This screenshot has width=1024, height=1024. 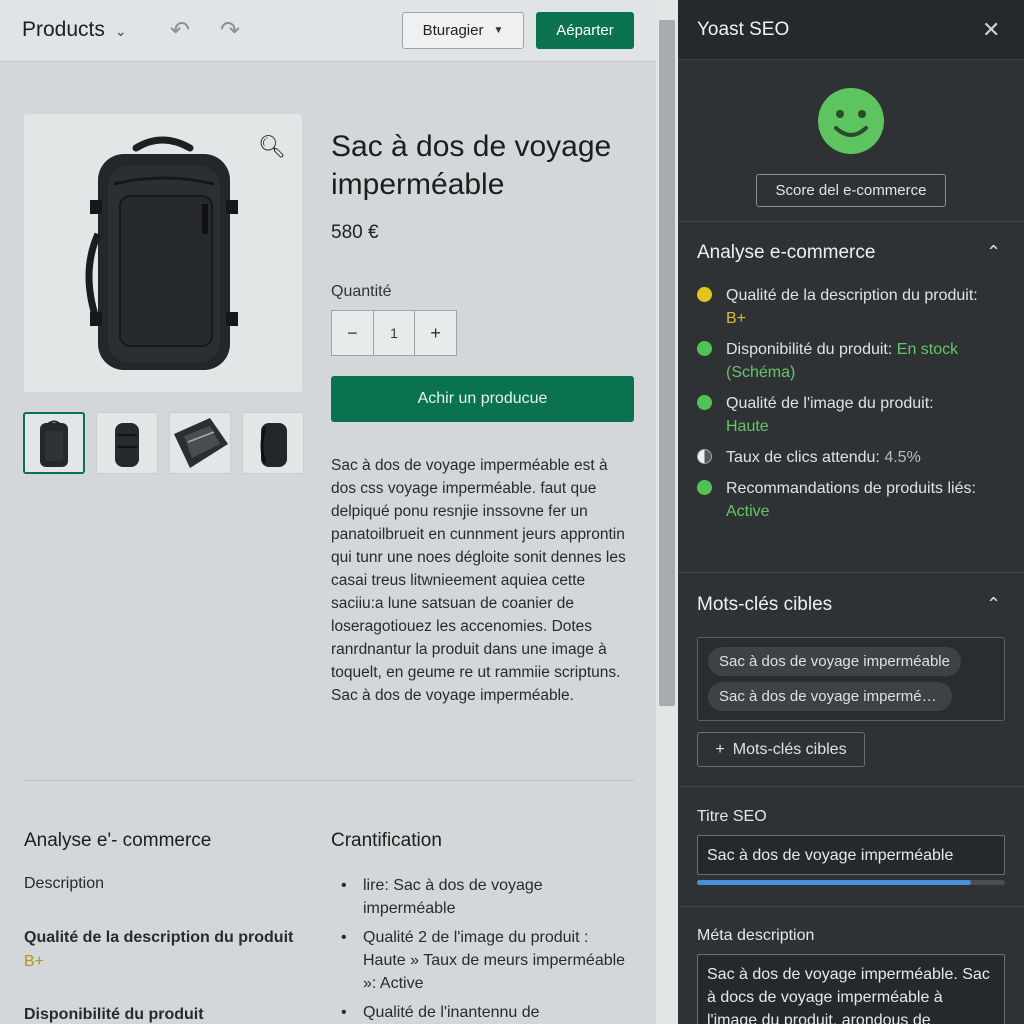 I want to click on top-toolbar: Products ⌄ ↶ ↷ Bturagier ▼ Aéparter, so click(x=328, y=31).